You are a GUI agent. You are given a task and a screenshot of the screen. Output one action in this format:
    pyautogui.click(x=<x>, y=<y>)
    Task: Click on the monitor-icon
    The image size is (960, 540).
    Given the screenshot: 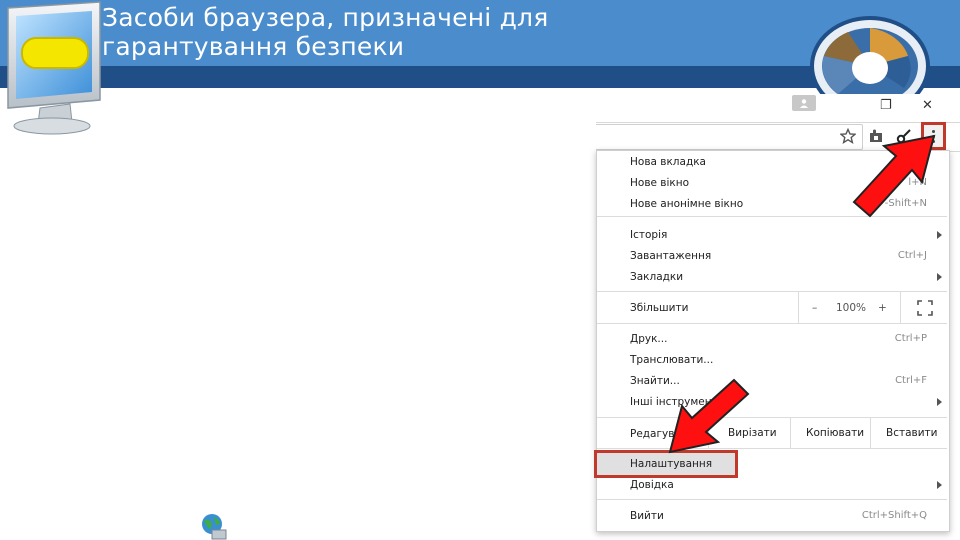 What is the action you would take?
    pyautogui.click(x=54, y=68)
    